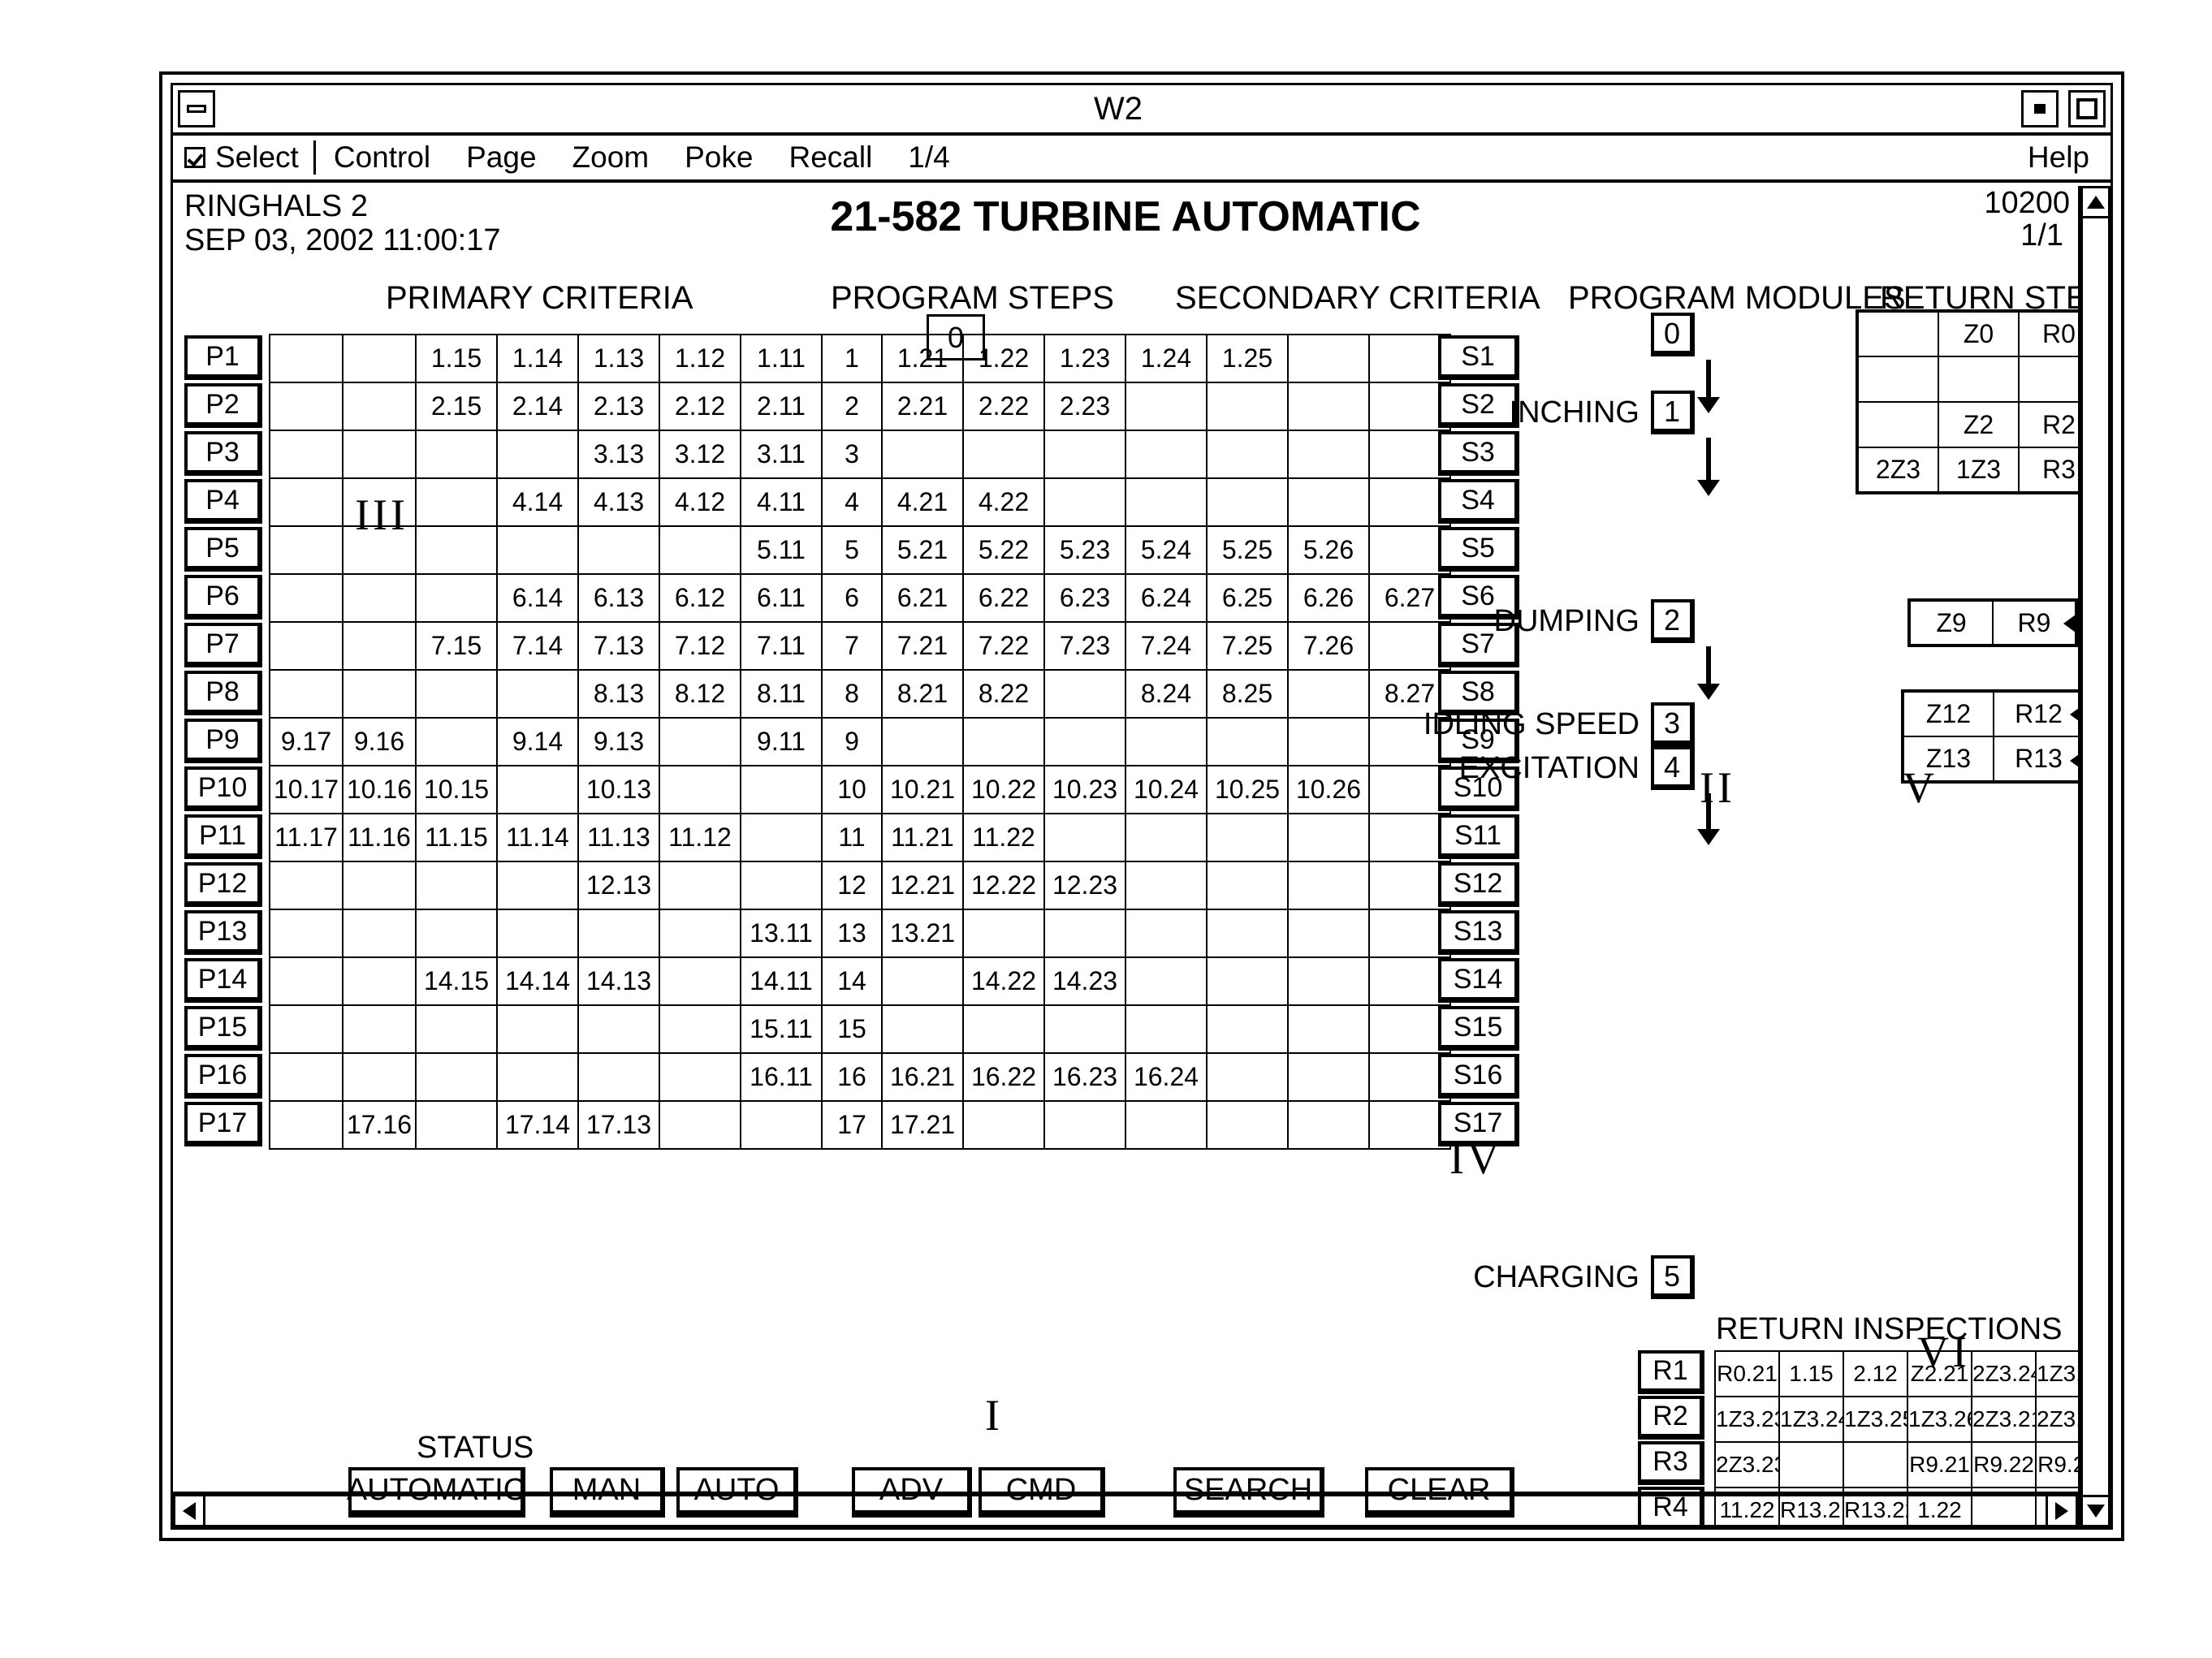 This screenshot has height=1658, width=2212. What do you see at coordinates (852, 741) in the screenshot?
I see `program-step-cell: 9` at bounding box center [852, 741].